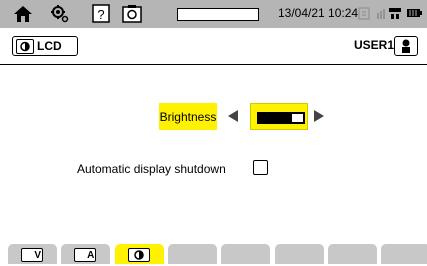  I want to click on current-tab-icon: A, so click(85, 255).